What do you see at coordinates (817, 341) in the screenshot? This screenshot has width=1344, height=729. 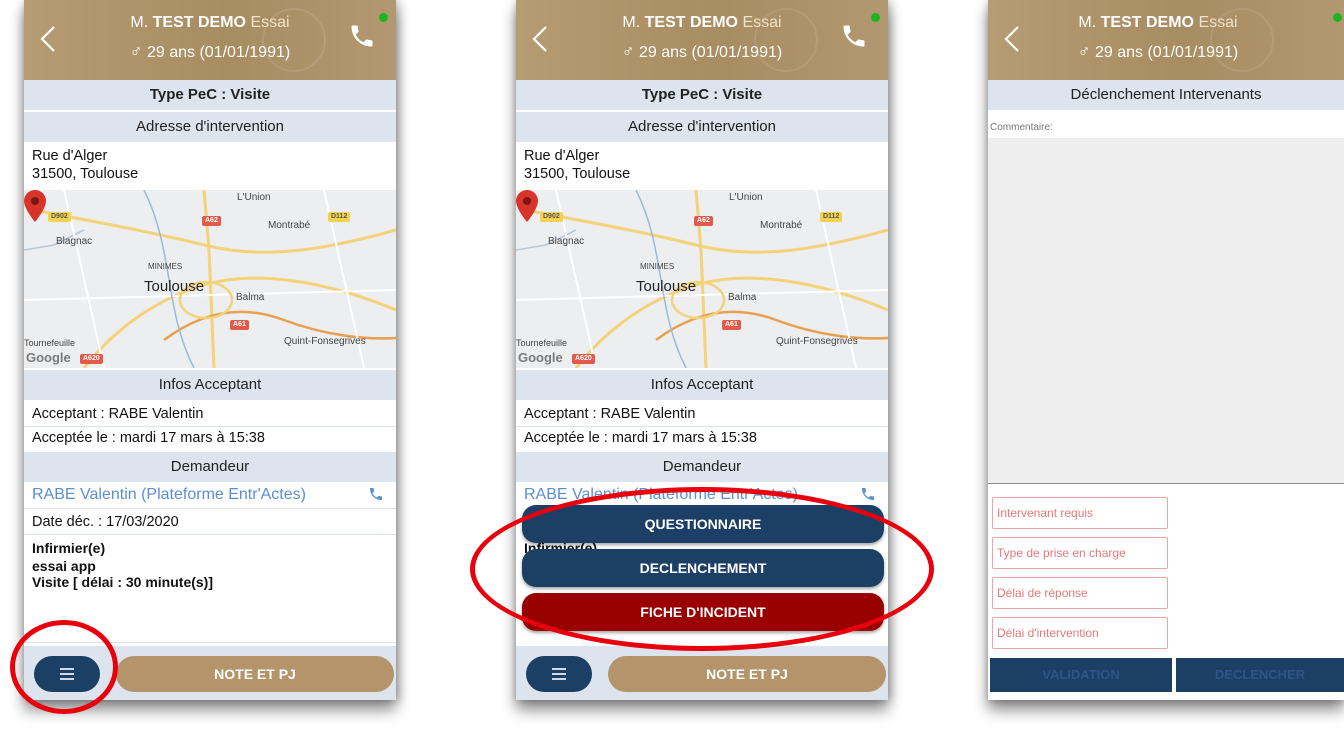 I see `map-label-quint: Quint-Fonsegrives` at bounding box center [817, 341].